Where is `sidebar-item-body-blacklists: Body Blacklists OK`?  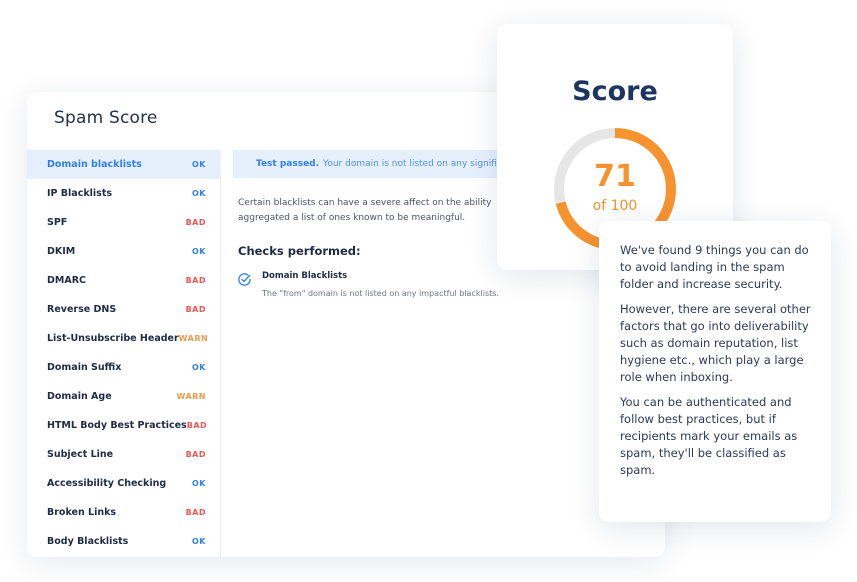
sidebar-item-body-blacklists: Body Blacklists OK is located at coordinates (123, 541).